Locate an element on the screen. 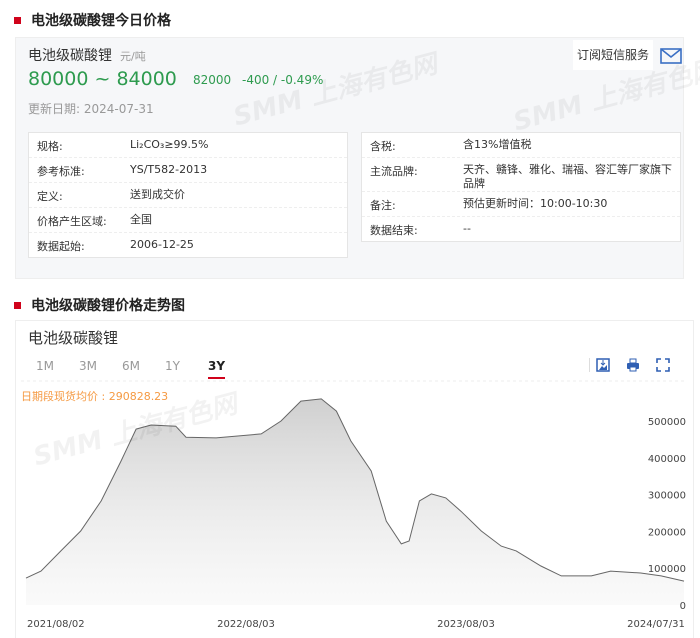 The width and height of the screenshot is (700, 638). spec-row: 主流品牌:天齐、赣锋、雅化、瑞福、容汇等厂家旗下品牌 is located at coordinates (521, 175).